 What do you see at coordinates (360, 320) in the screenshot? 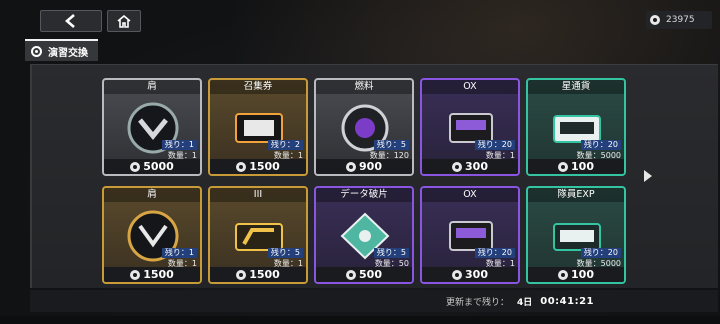
I see `bottom-border` at bounding box center [360, 320].